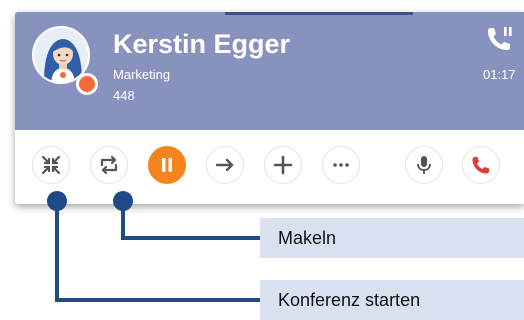  What do you see at coordinates (57, 251) in the screenshot?
I see `conference-connector-line-vertical` at bounding box center [57, 251].